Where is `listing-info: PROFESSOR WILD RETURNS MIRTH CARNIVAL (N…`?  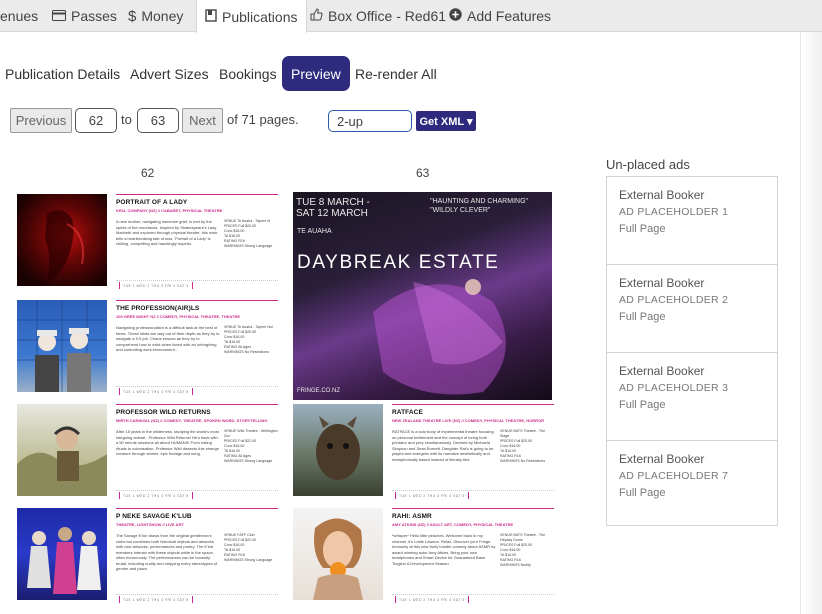 listing-info: PROFESSOR WILD RETURNS MIRTH CARNIVAL (N… is located at coordinates (197, 452).